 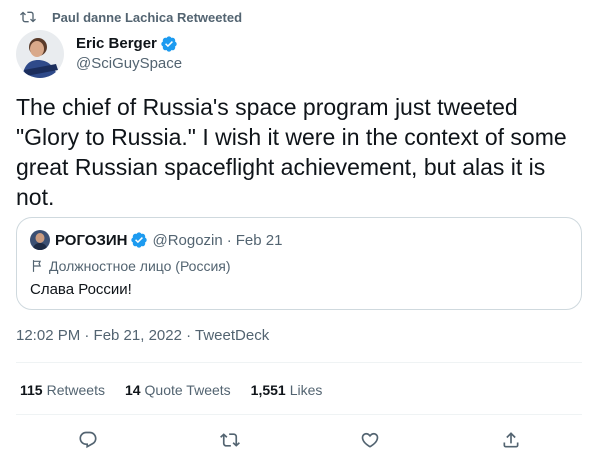 What do you see at coordinates (31, 390) in the screenshot?
I see `retweets-count: 115` at bounding box center [31, 390].